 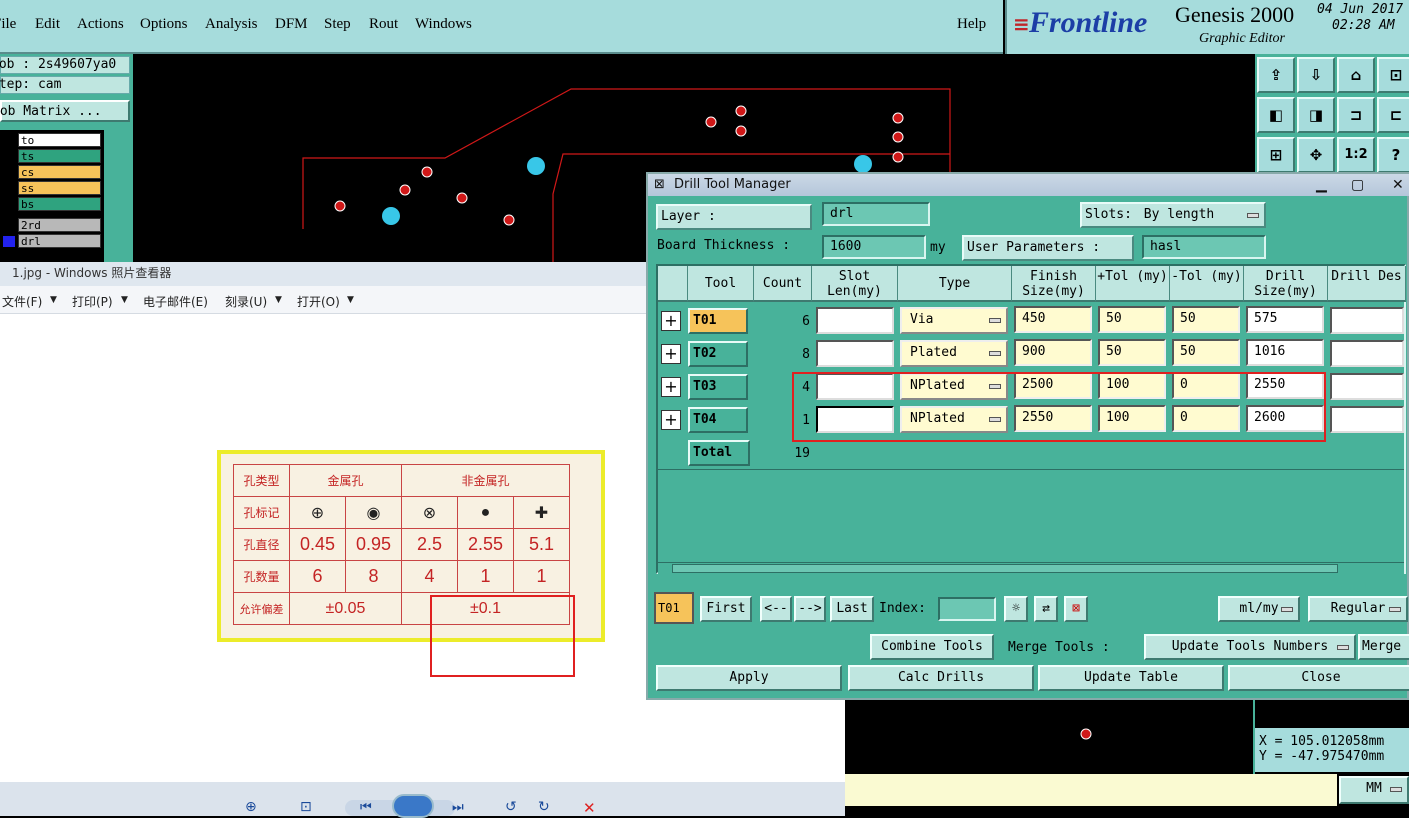 What do you see at coordinates (1356, 75) in the screenshot?
I see `home-icon: ⌂` at bounding box center [1356, 75].